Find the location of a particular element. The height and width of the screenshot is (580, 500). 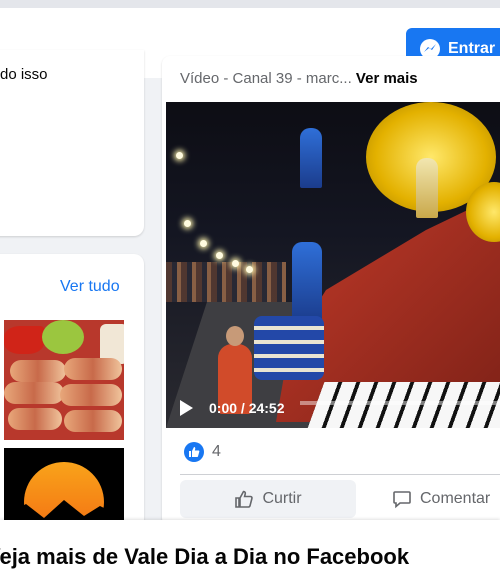

comment-button-label: Comentar is located at coordinates (455, 498).